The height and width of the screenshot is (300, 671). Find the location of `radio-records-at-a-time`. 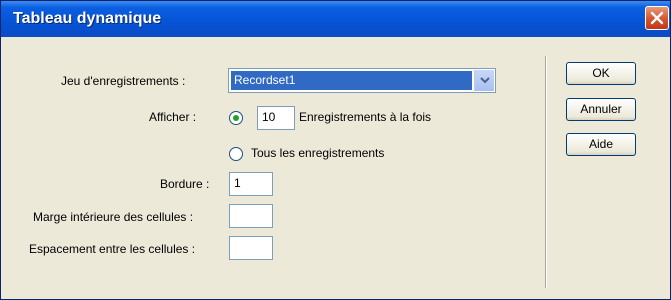

radio-records-at-a-time is located at coordinates (236, 118).